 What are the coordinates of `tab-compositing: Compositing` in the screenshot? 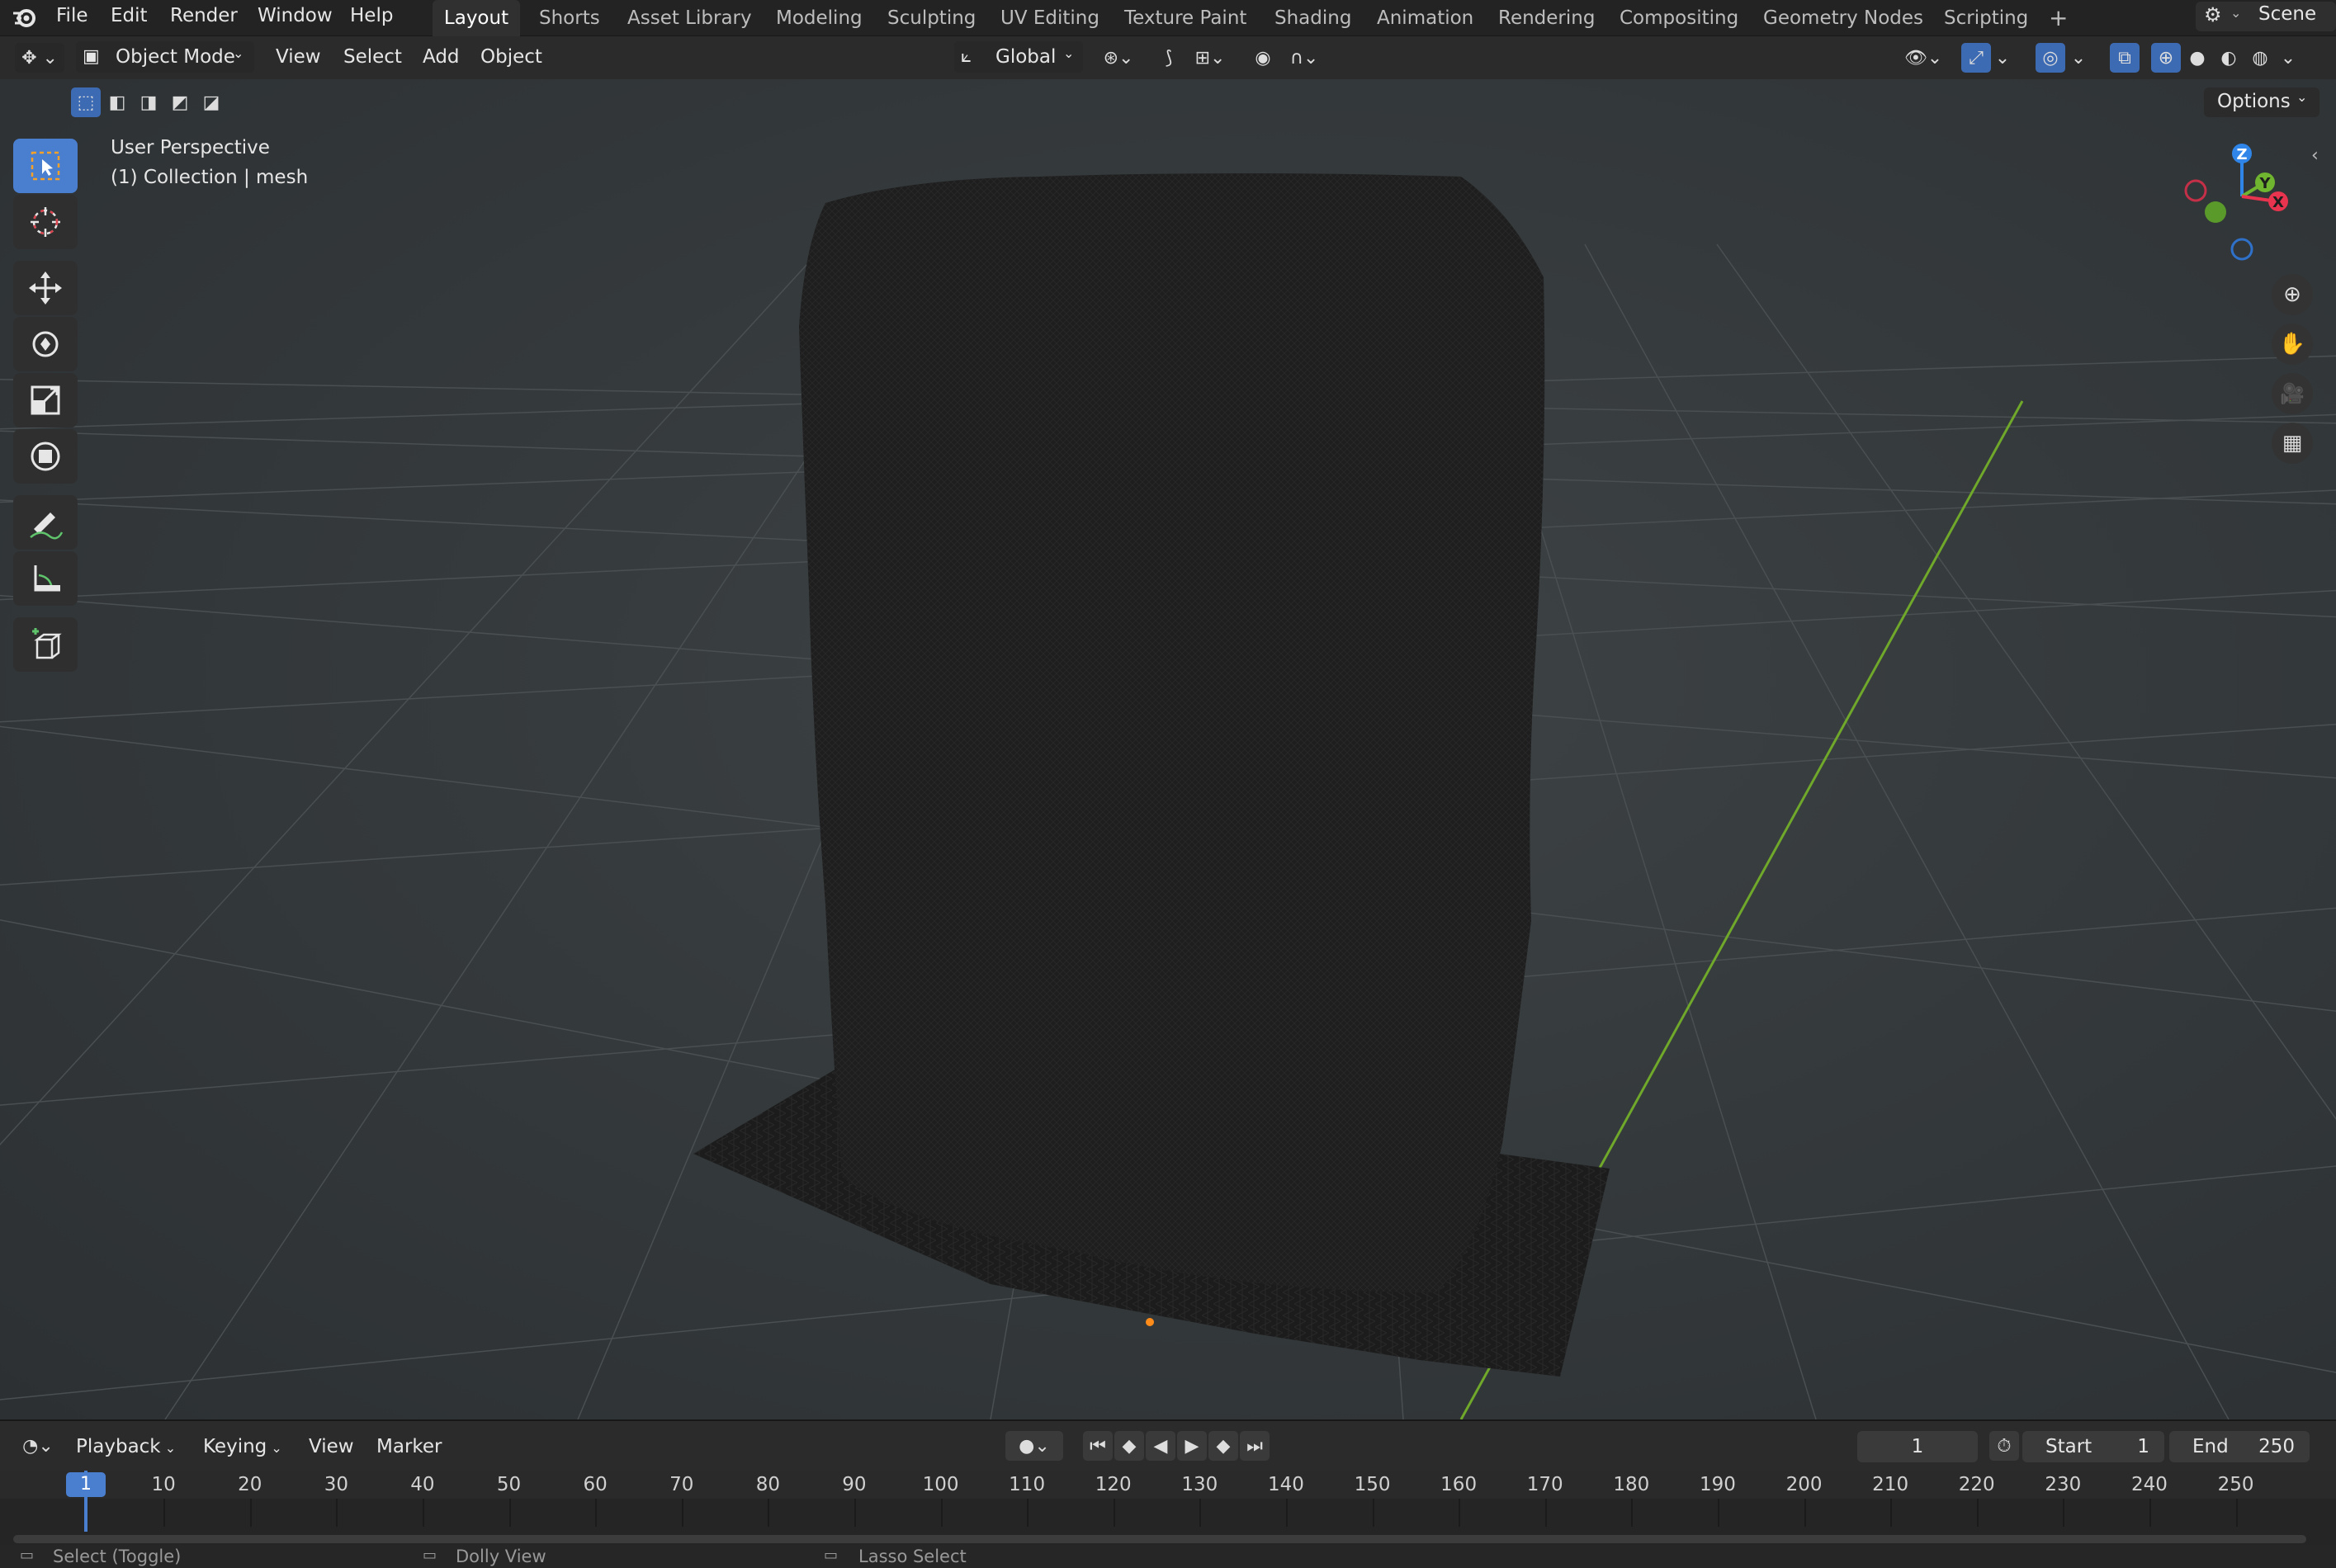 It's located at (1679, 18).